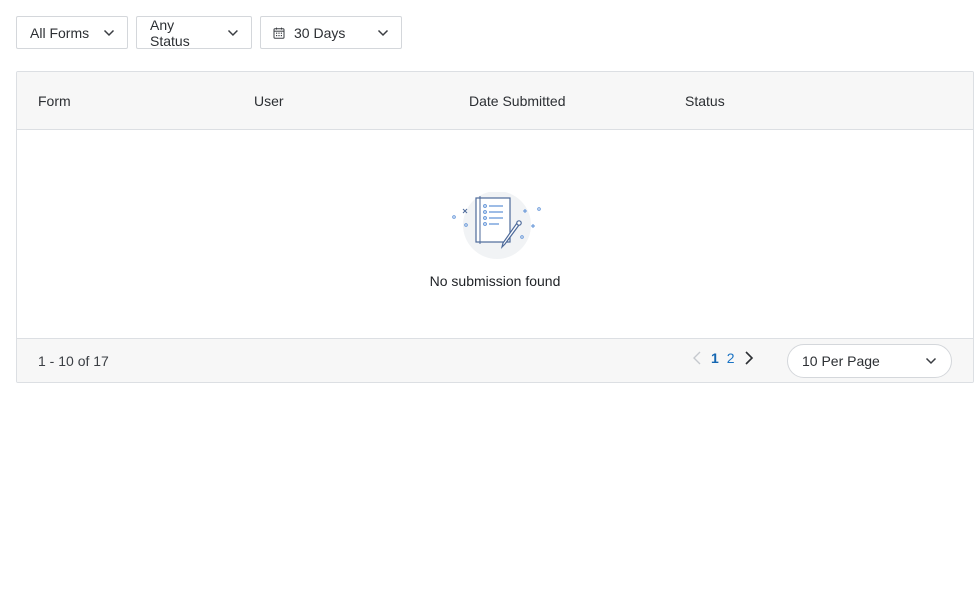 The width and height of the screenshot is (974, 600). I want to click on column-header-status: Status, so click(705, 101).